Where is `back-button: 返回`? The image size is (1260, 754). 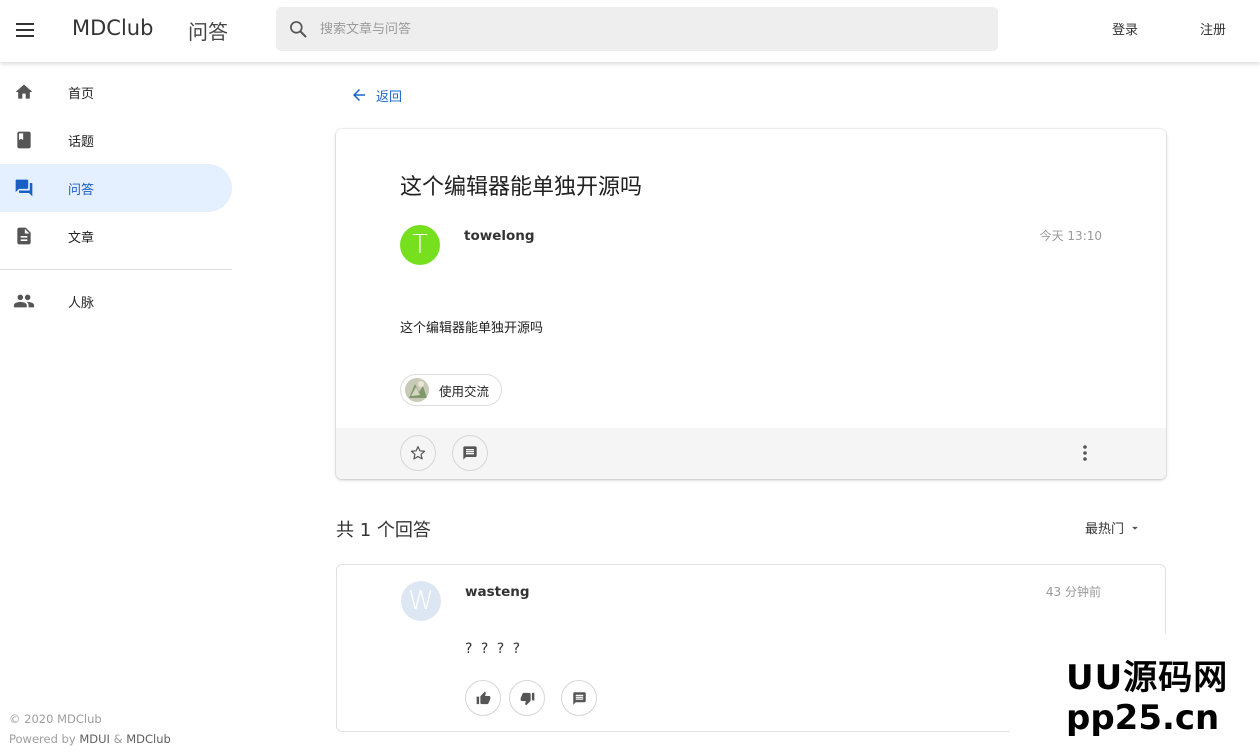 back-button: 返回 is located at coordinates (376, 95).